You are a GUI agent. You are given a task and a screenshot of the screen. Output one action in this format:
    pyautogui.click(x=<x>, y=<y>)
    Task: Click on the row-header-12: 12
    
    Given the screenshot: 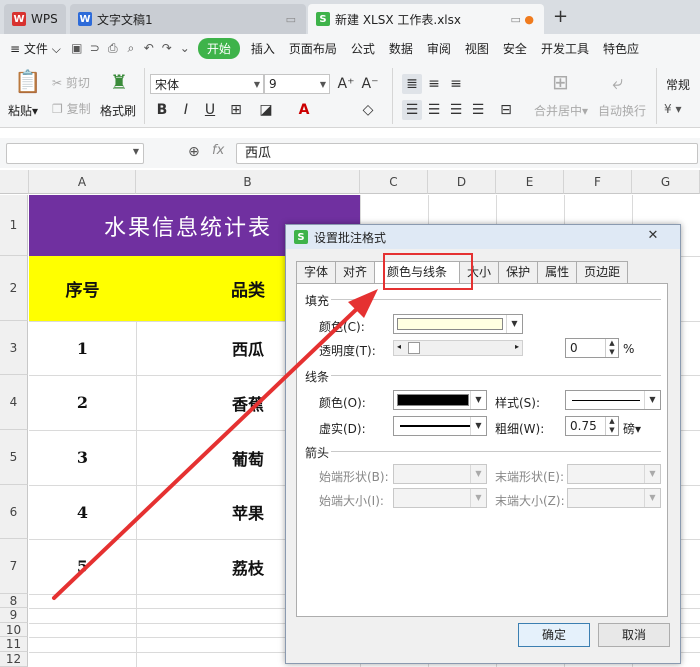 What is the action you would take?
    pyautogui.click(x=14, y=659)
    